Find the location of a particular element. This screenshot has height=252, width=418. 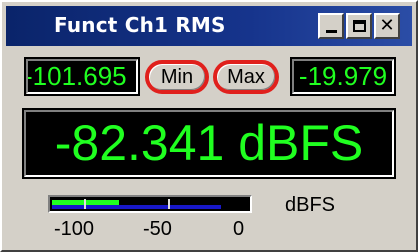

bargraph-blue-fill is located at coordinates (136, 207).